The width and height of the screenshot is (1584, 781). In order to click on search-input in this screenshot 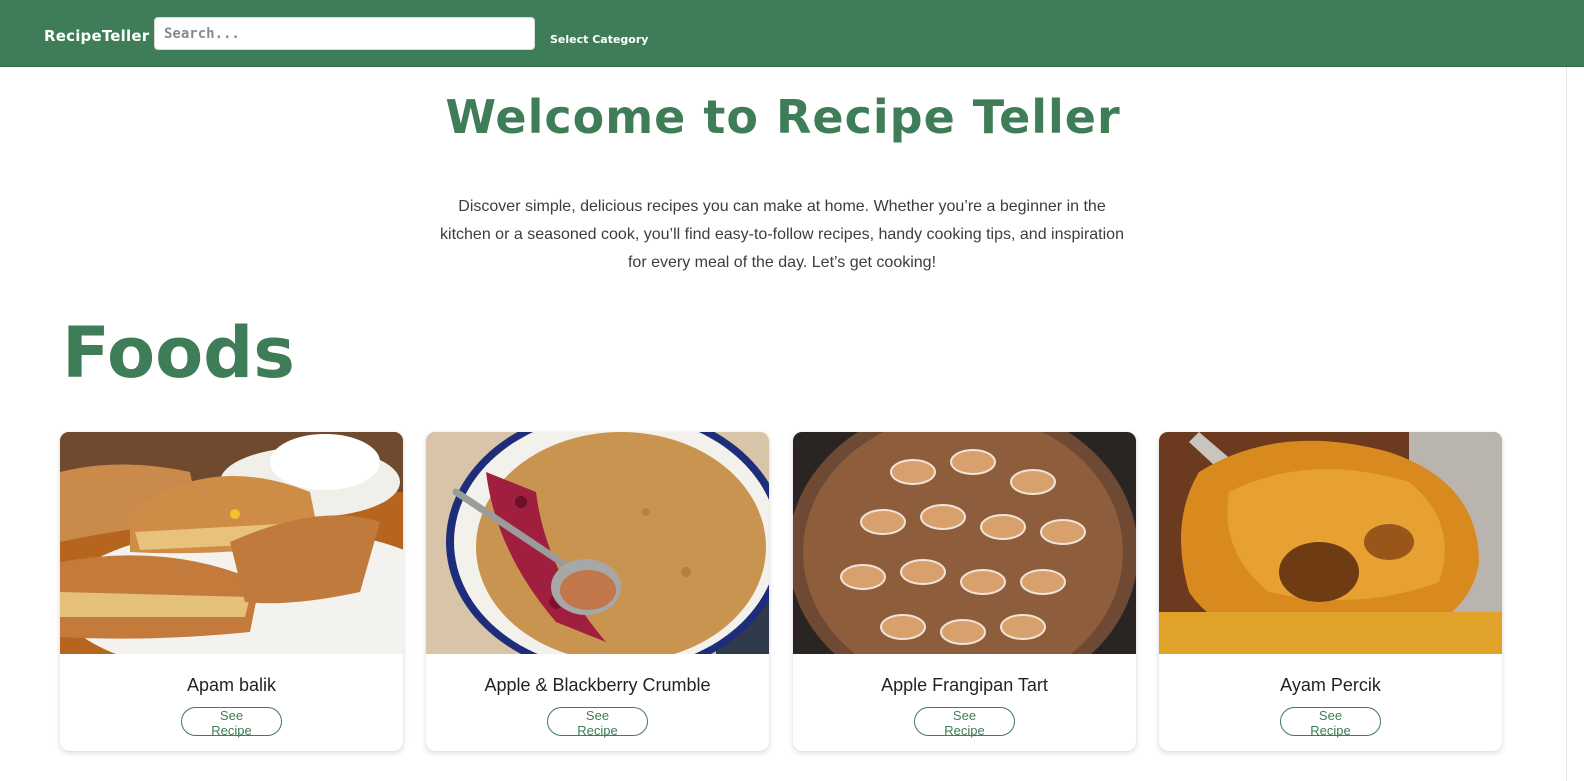, I will do `click(344, 33)`.